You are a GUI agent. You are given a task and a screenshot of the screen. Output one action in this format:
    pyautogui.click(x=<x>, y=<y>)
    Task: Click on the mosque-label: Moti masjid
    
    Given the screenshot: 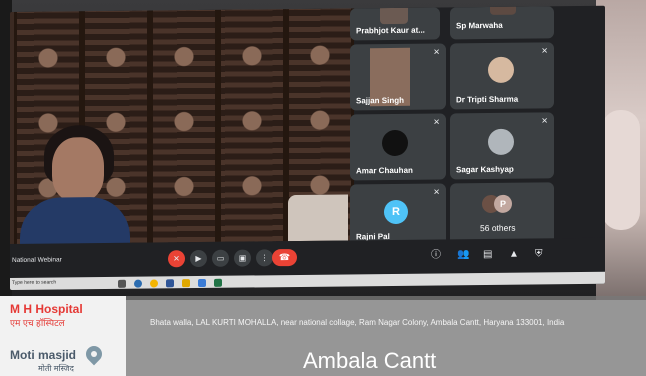 What is the action you would take?
    pyautogui.click(x=43, y=355)
    